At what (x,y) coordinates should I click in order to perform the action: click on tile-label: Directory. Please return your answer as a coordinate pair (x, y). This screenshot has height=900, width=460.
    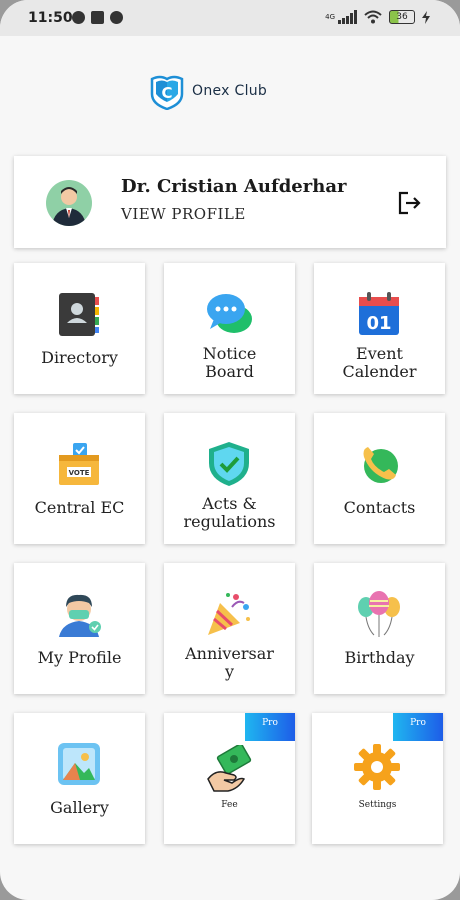
    Looking at the image, I should click on (79, 357).